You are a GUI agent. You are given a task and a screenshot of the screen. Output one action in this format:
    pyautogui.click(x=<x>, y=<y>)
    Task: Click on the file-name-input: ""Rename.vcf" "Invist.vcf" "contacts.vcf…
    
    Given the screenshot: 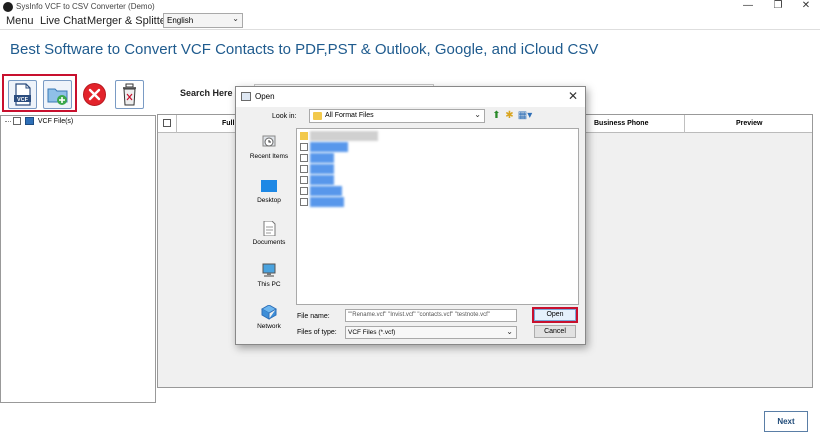 What is the action you would take?
    pyautogui.click(x=431, y=315)
    